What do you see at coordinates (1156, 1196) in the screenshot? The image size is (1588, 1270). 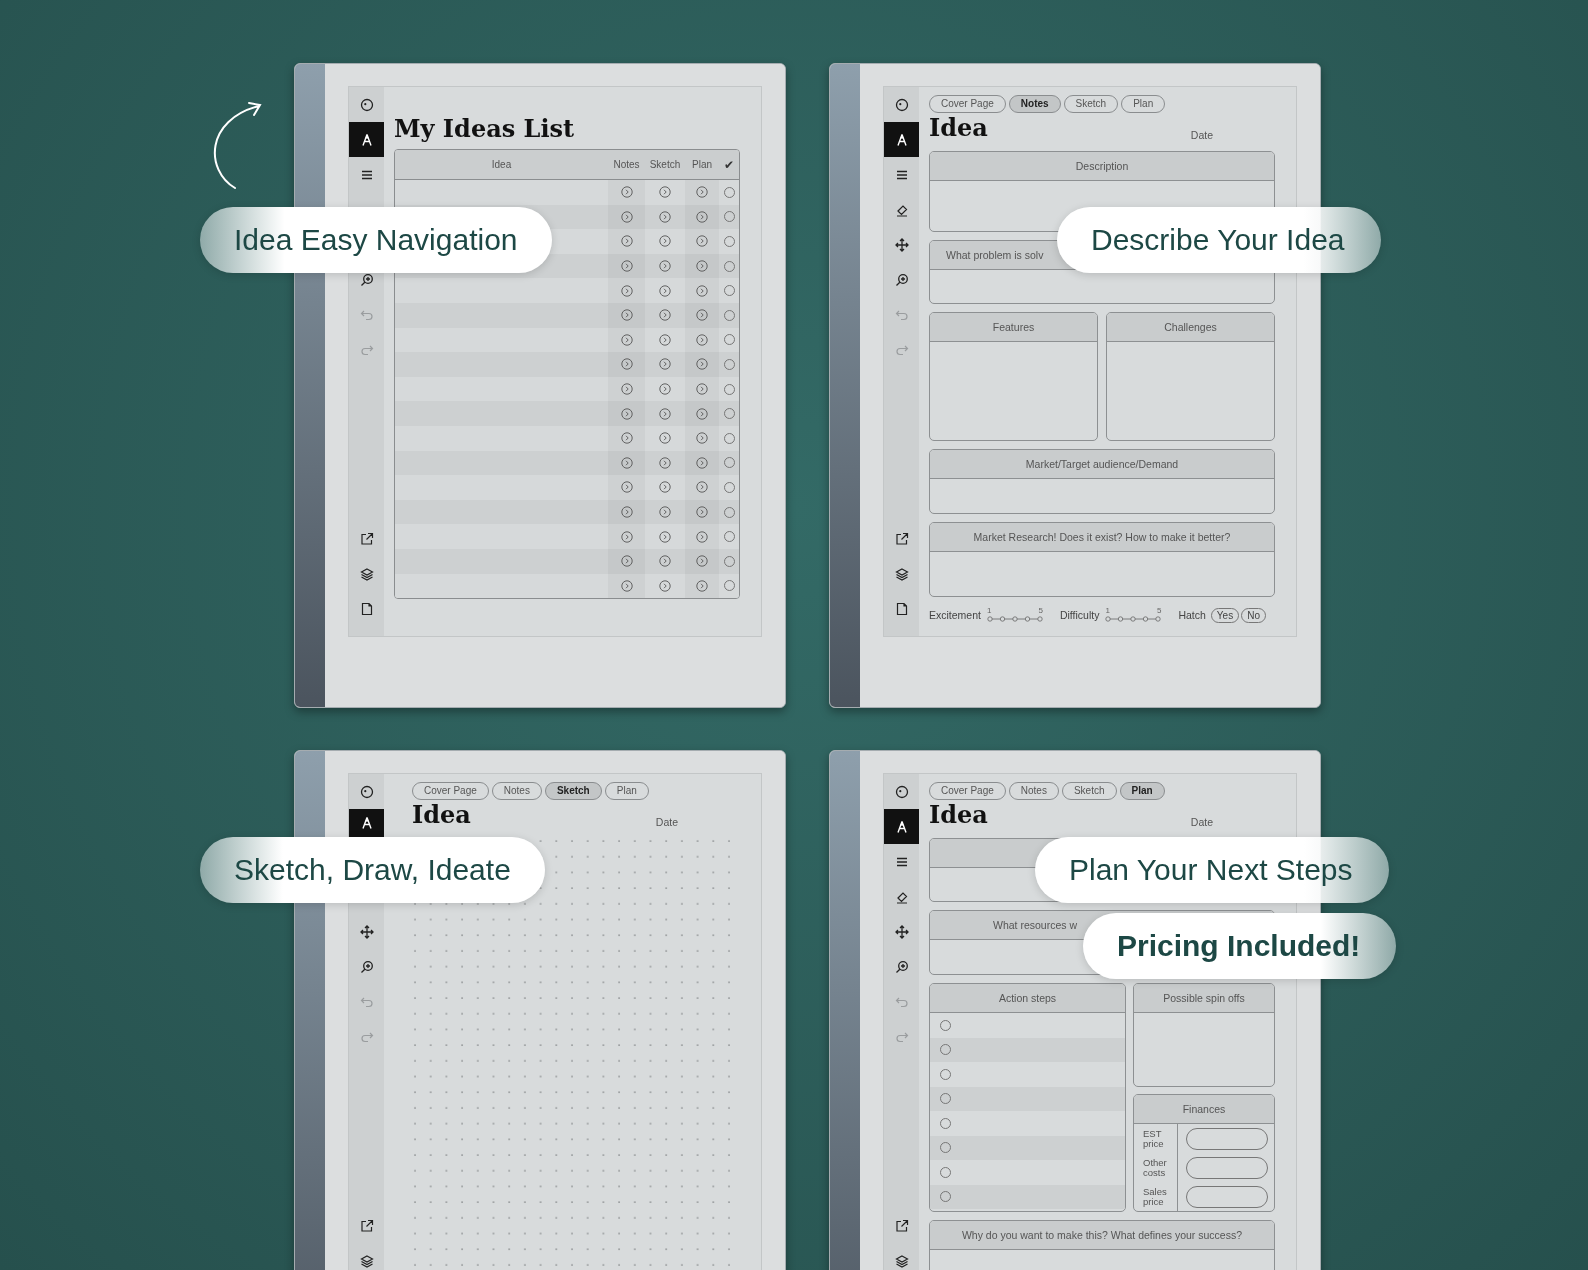 I see `finance-label: Sales price` at bounding box center [1156, 1196].